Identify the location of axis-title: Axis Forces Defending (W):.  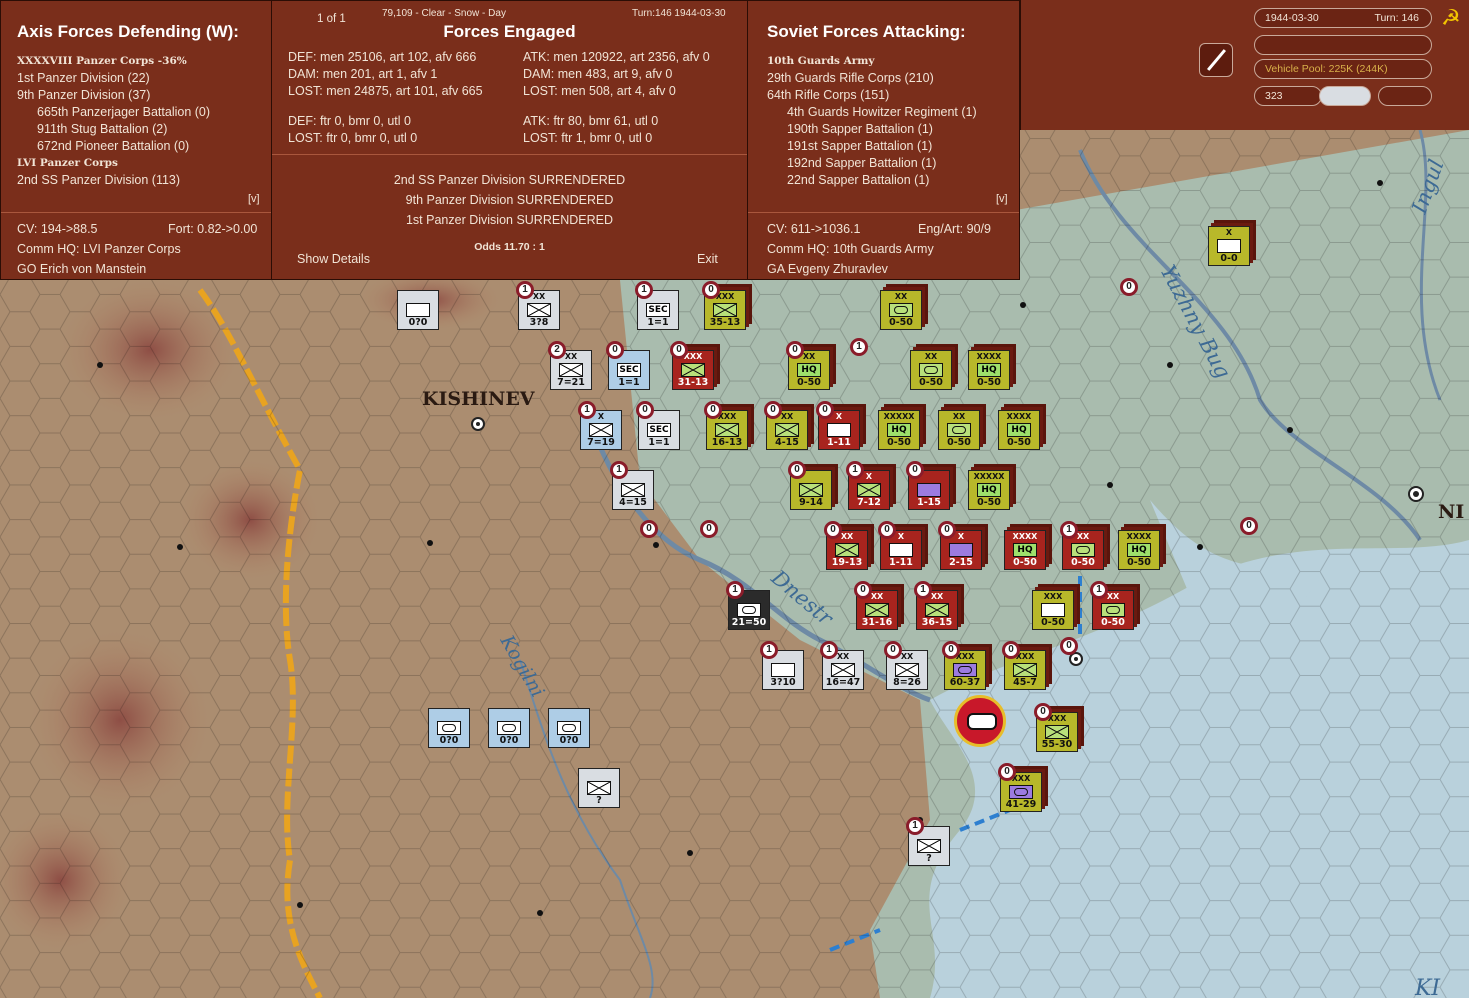
(128, 31).